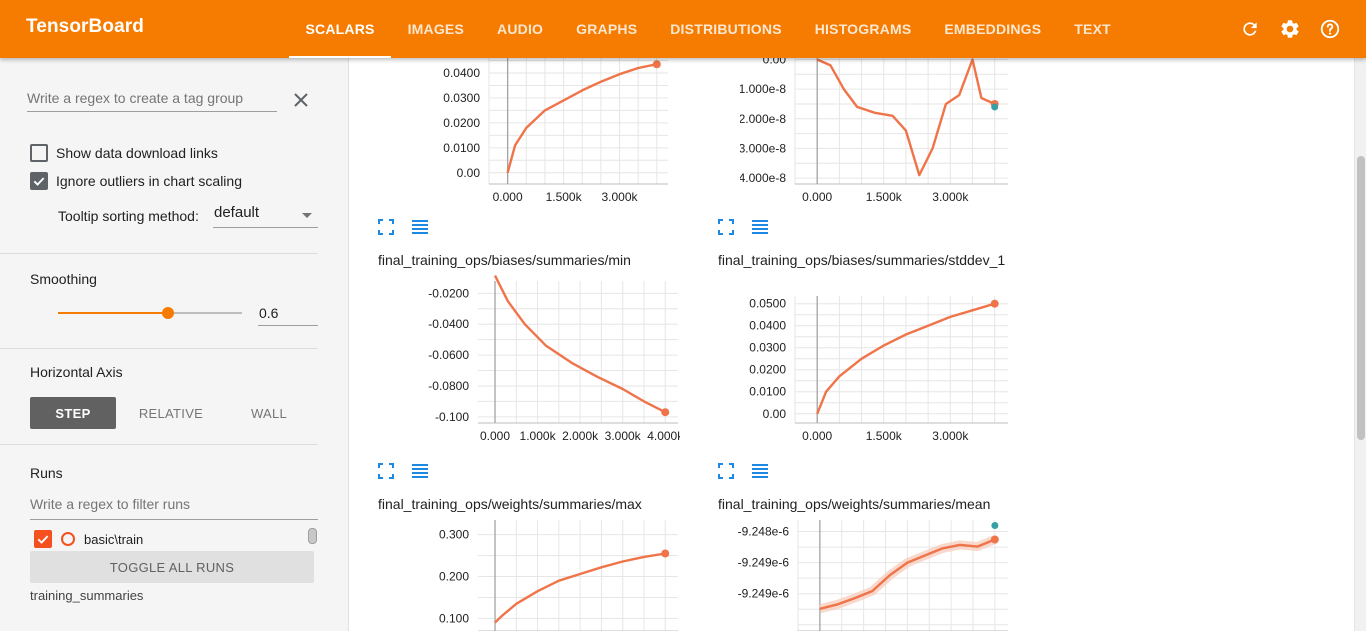 Image resolution: width=1366 pixels, height=631 pixels. I want to click on tab-distributions: DISTRIBUTIONS, so click(726, 29).